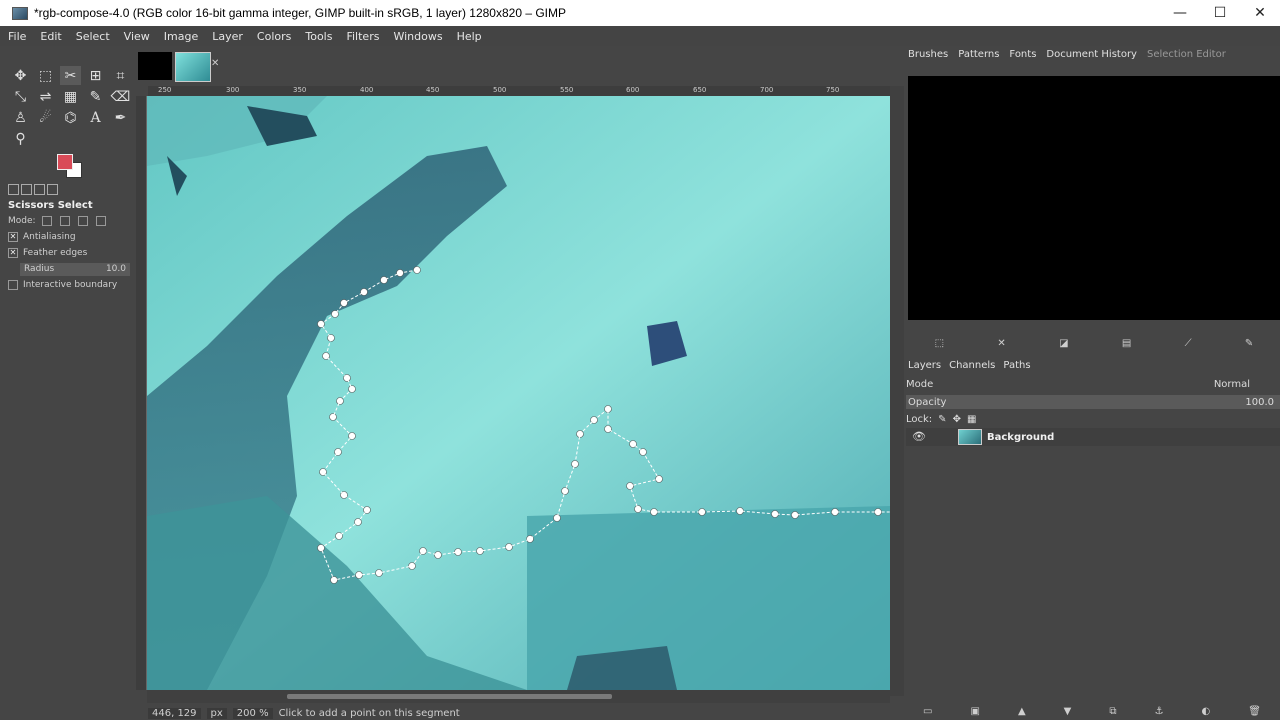 Image resolution: width=1280 pixels, height=720 pixels. What do you see at coordinates (215, 63) in the screenshot?
I see `close-tab-icon: ✕` at bounding box center [215, 63].